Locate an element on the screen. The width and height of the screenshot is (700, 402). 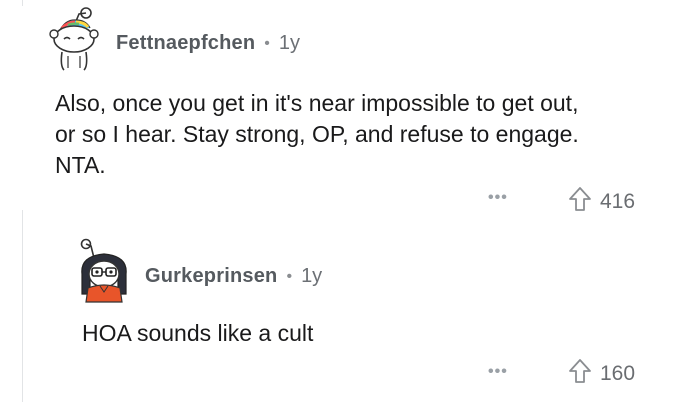
vote-score: 160 is located at coordinates (618, 373).